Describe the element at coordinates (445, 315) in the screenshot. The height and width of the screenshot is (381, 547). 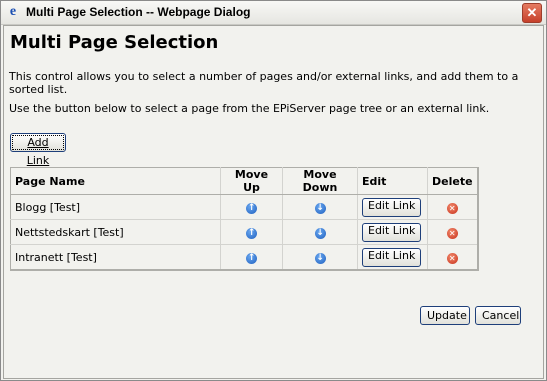
I see `update-button: Update` at that location.